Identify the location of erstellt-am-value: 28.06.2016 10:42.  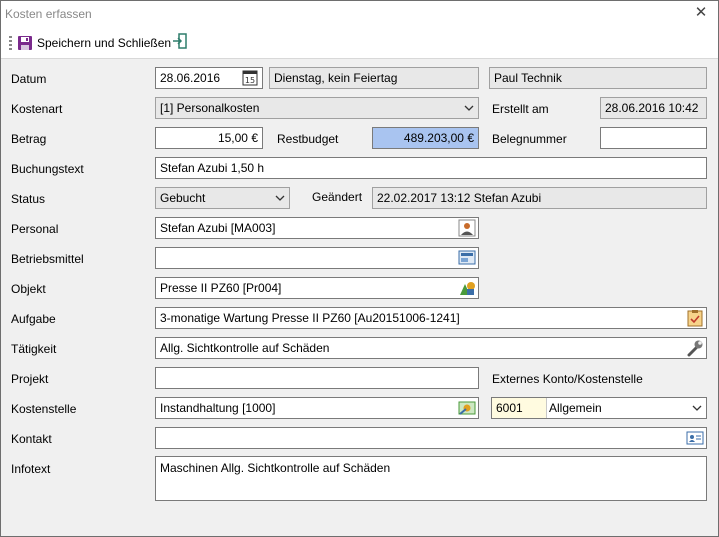
(652, 108).